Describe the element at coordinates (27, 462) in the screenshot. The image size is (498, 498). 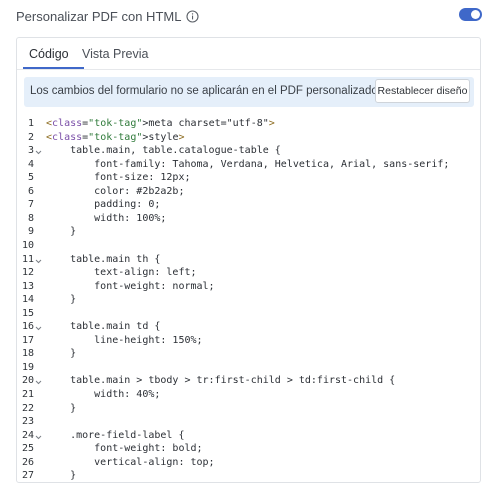
I see `line-number: 26` at that location.